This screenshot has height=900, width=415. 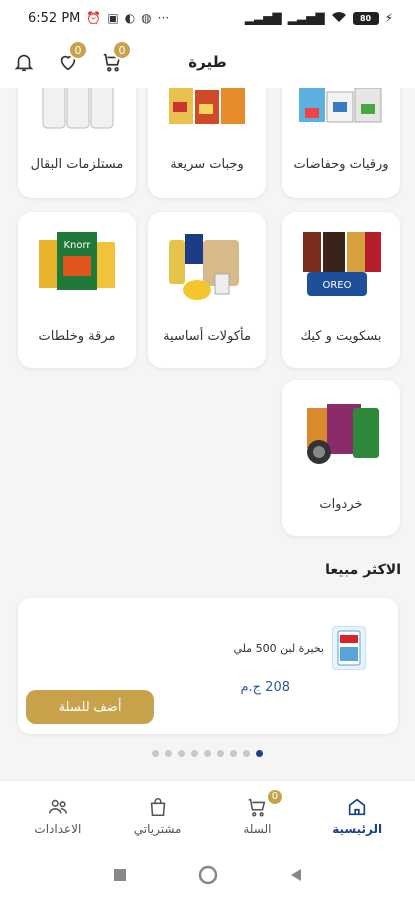 I want to click on category-card: خردوات, so click(x=341, y=458).